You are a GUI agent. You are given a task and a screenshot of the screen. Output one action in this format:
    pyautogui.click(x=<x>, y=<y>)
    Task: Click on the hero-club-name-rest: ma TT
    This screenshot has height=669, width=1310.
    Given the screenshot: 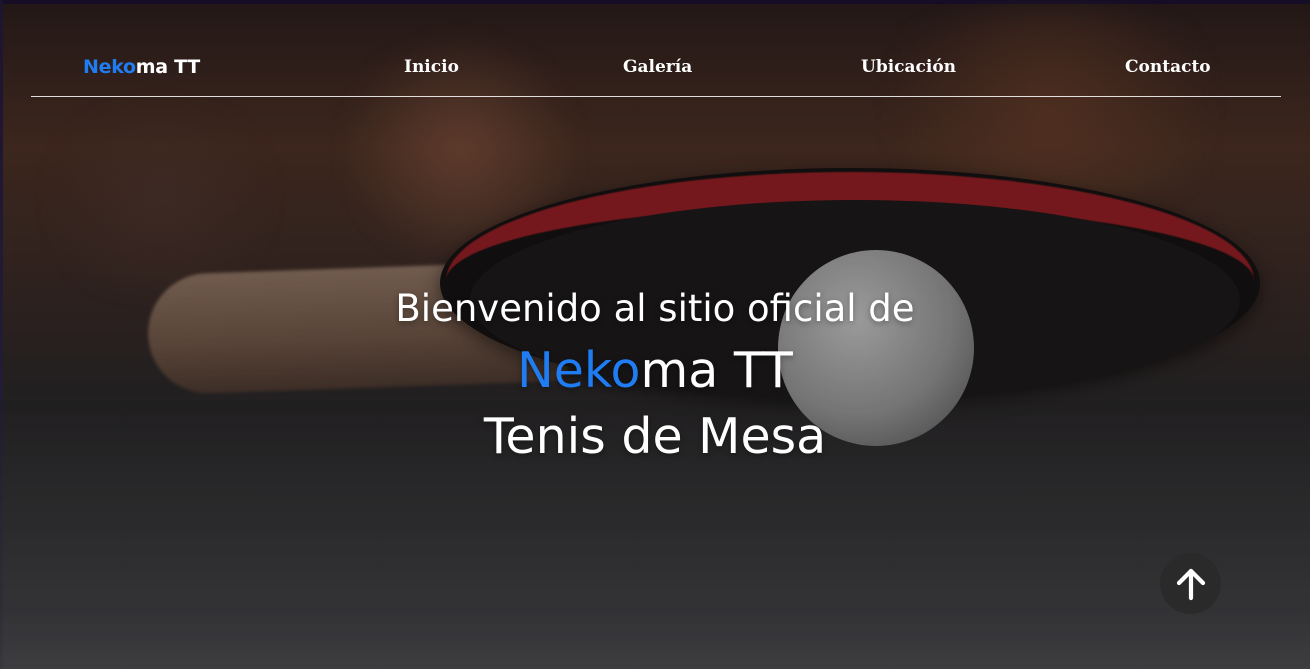 What is the action you would take?
    pyautogui.click(x=716, y=370)
    